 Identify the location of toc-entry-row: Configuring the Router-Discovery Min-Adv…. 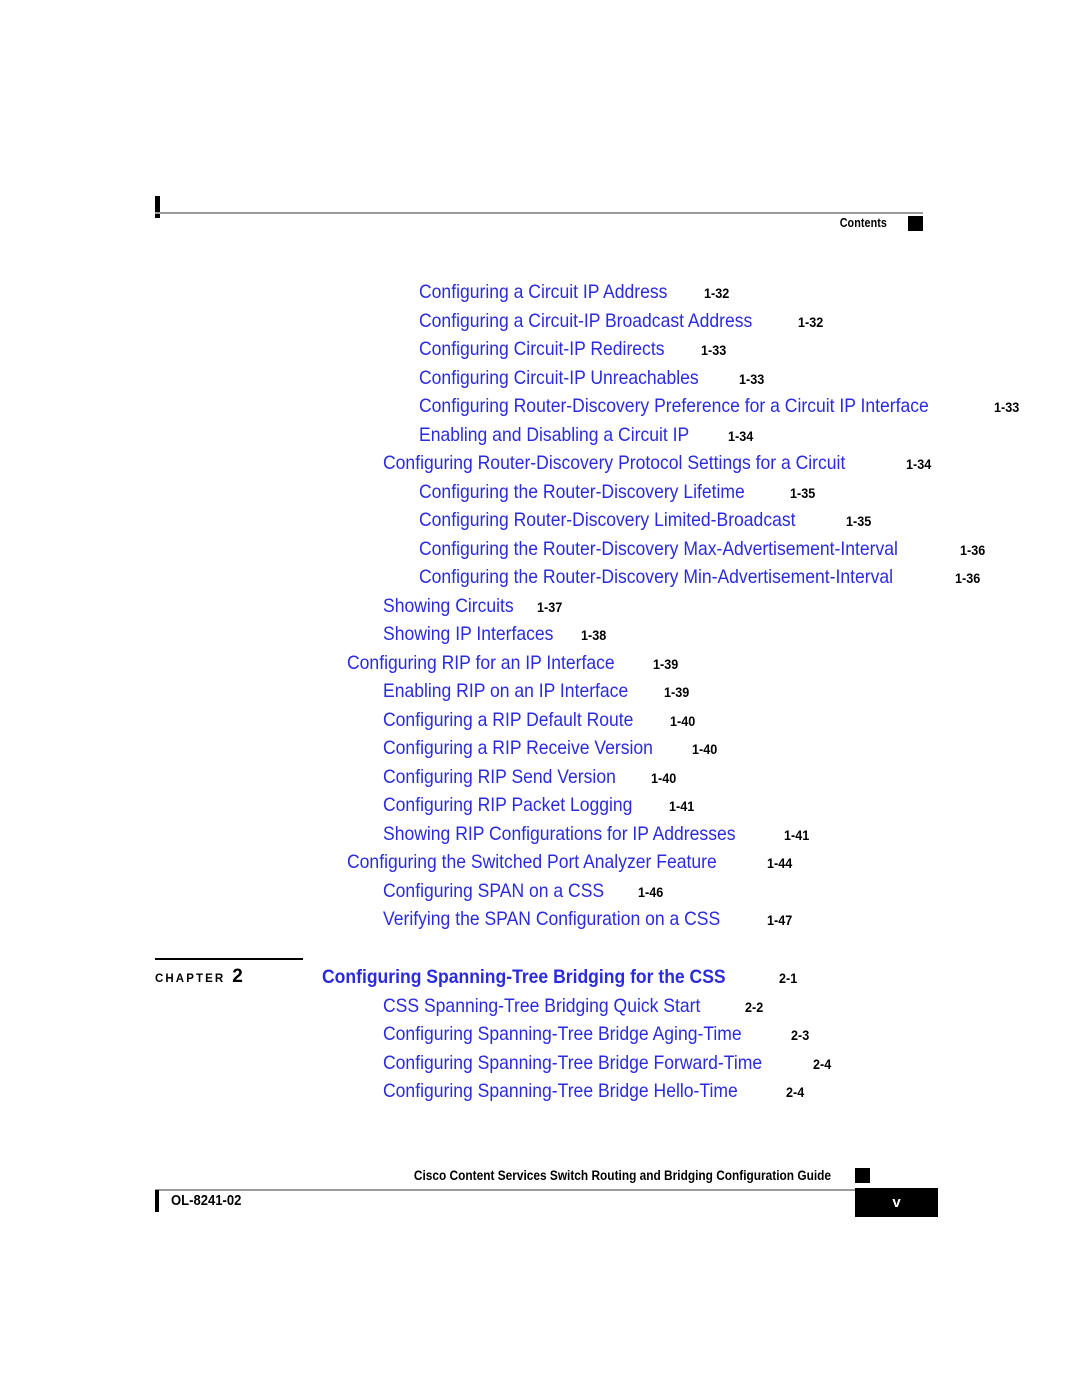
(540, 577).